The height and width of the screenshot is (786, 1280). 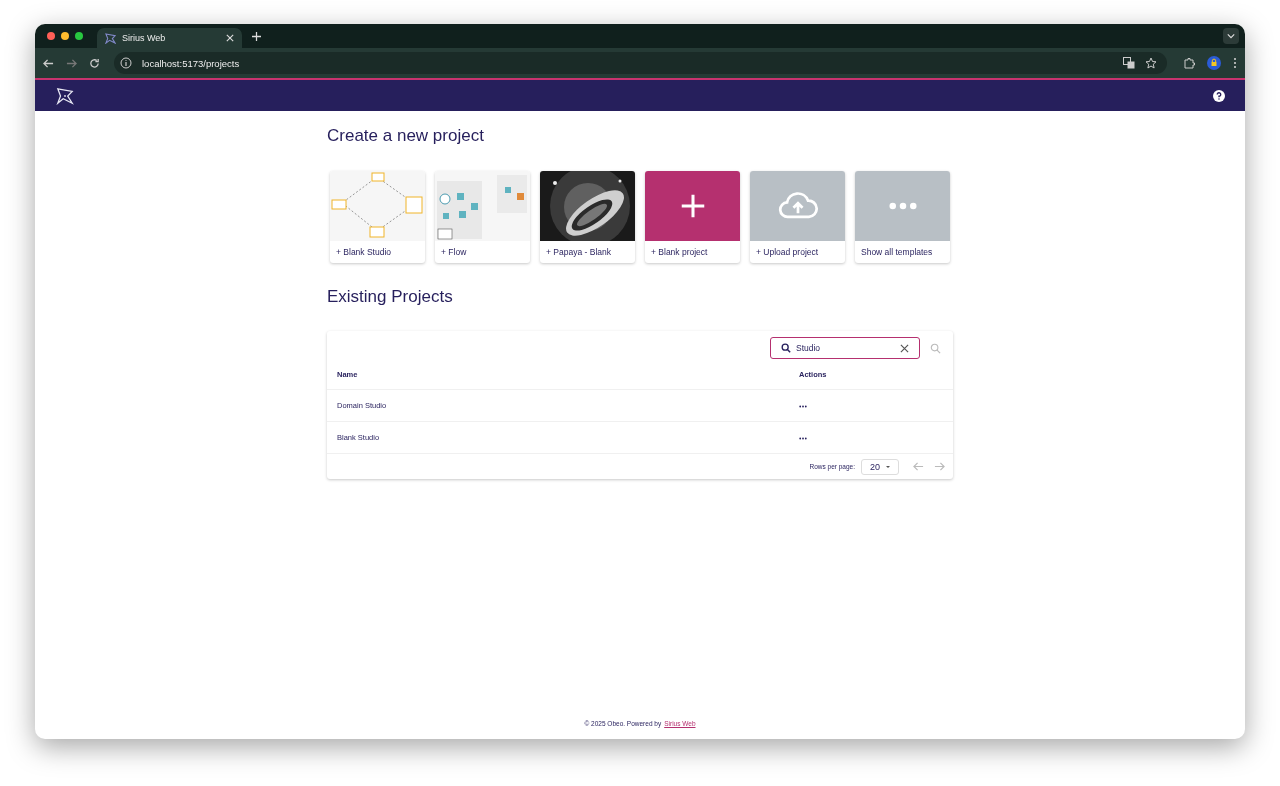 I want to click on browser-tab: Sirius Web, so click(x=169, y=38).